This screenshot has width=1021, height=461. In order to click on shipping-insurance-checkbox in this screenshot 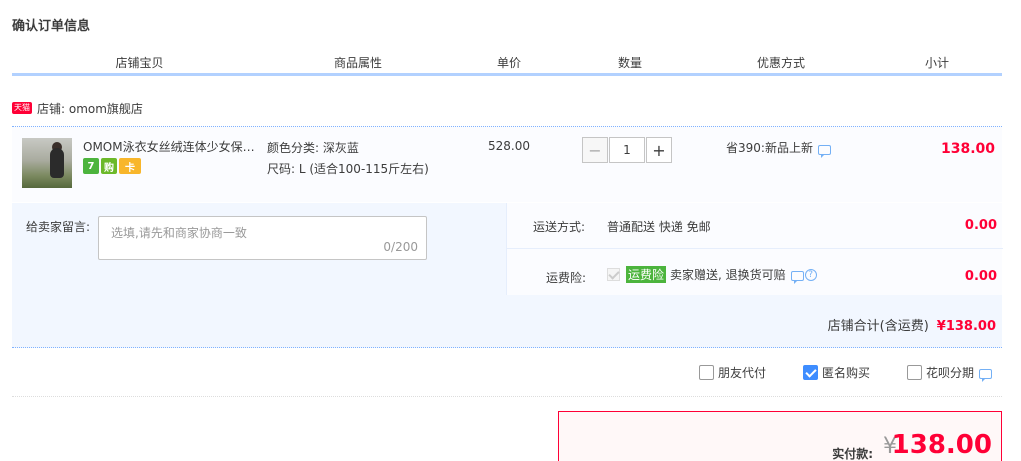, I will do `click(613, 274)`.